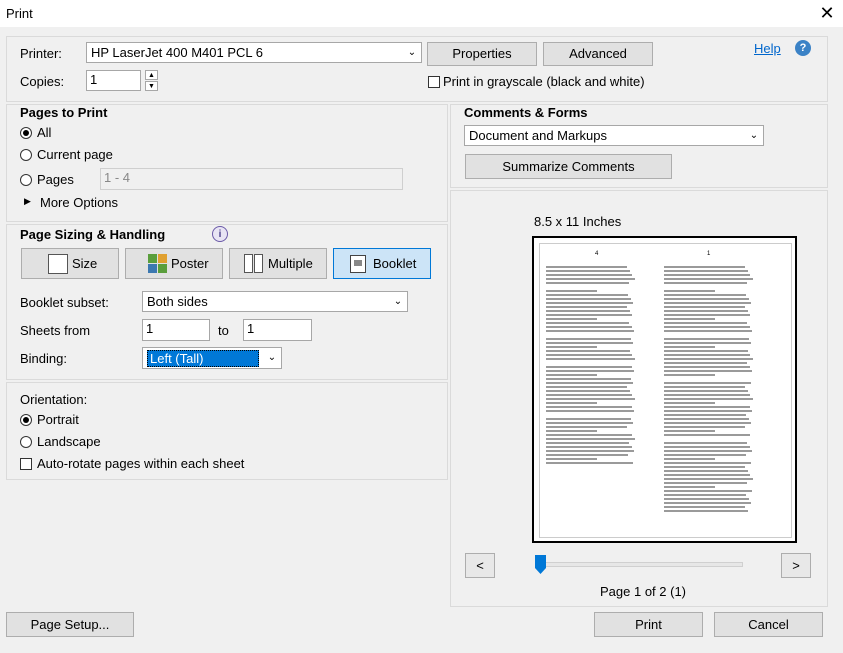  I want to click on cancel-button: Cancel, so click(768, 624).